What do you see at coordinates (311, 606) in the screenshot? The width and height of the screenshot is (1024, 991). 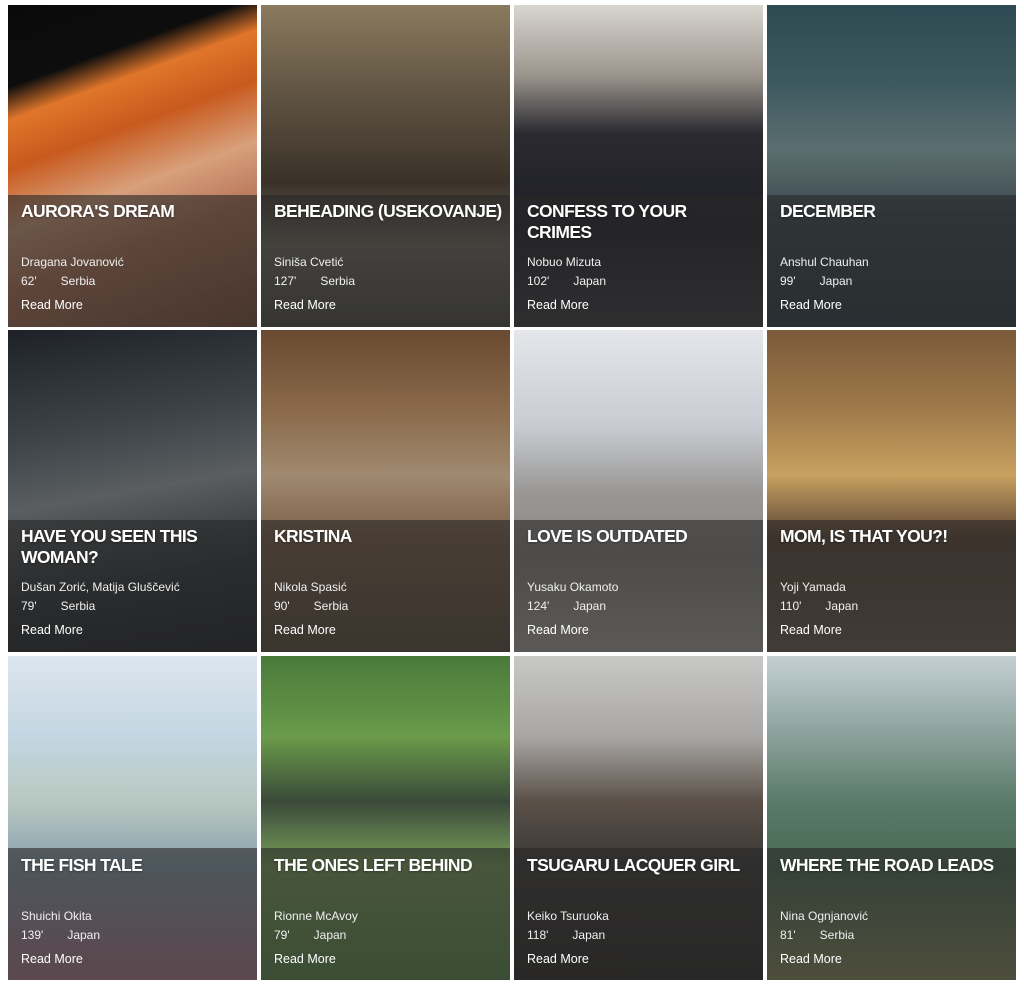 I see `film-meta: 90' Serbia` at bounding box center [311, 606].